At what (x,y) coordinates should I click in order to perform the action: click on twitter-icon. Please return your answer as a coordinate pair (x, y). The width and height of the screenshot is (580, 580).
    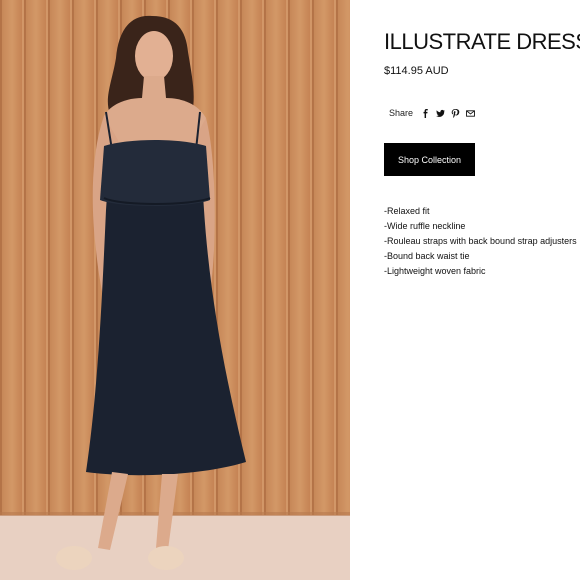
    Looking at the image, I should click on (441, 113).